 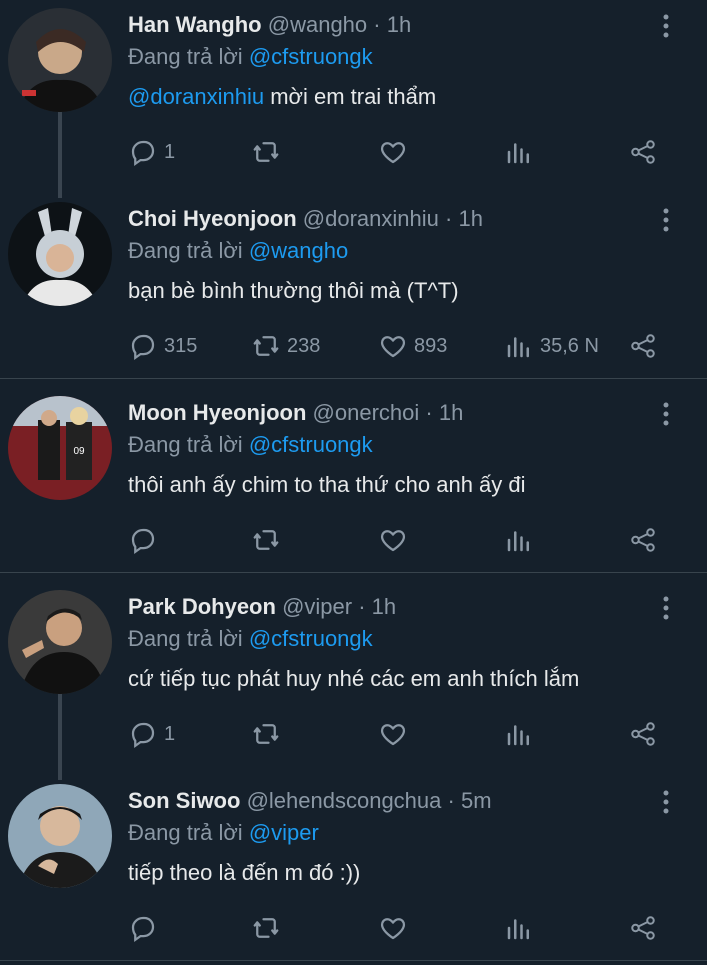 I want to click on replying-to: Đang trả lời @viper, so click(x=223, y=833).